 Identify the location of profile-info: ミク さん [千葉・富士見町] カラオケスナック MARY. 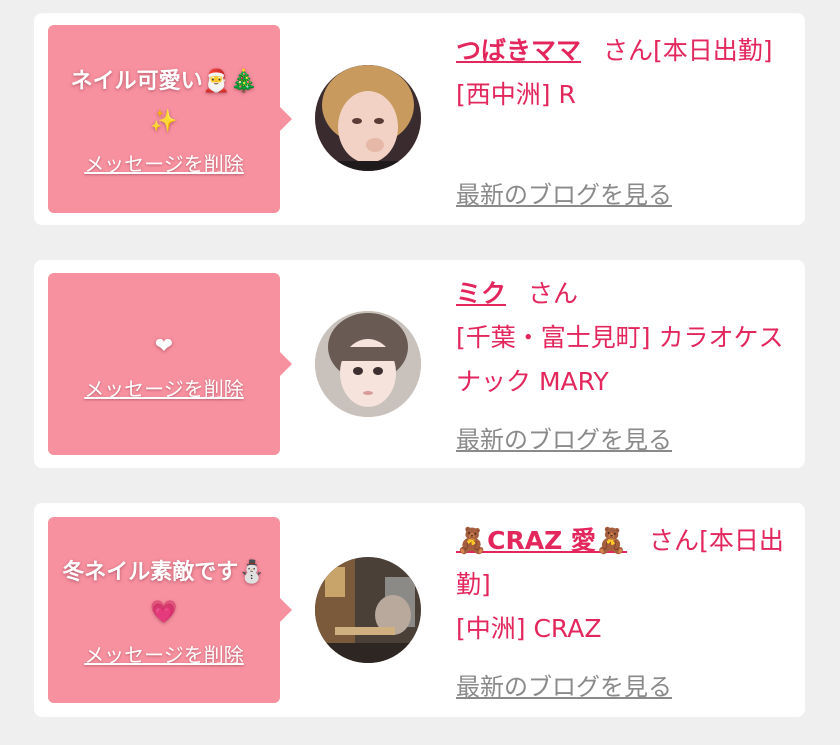
(623, 338).